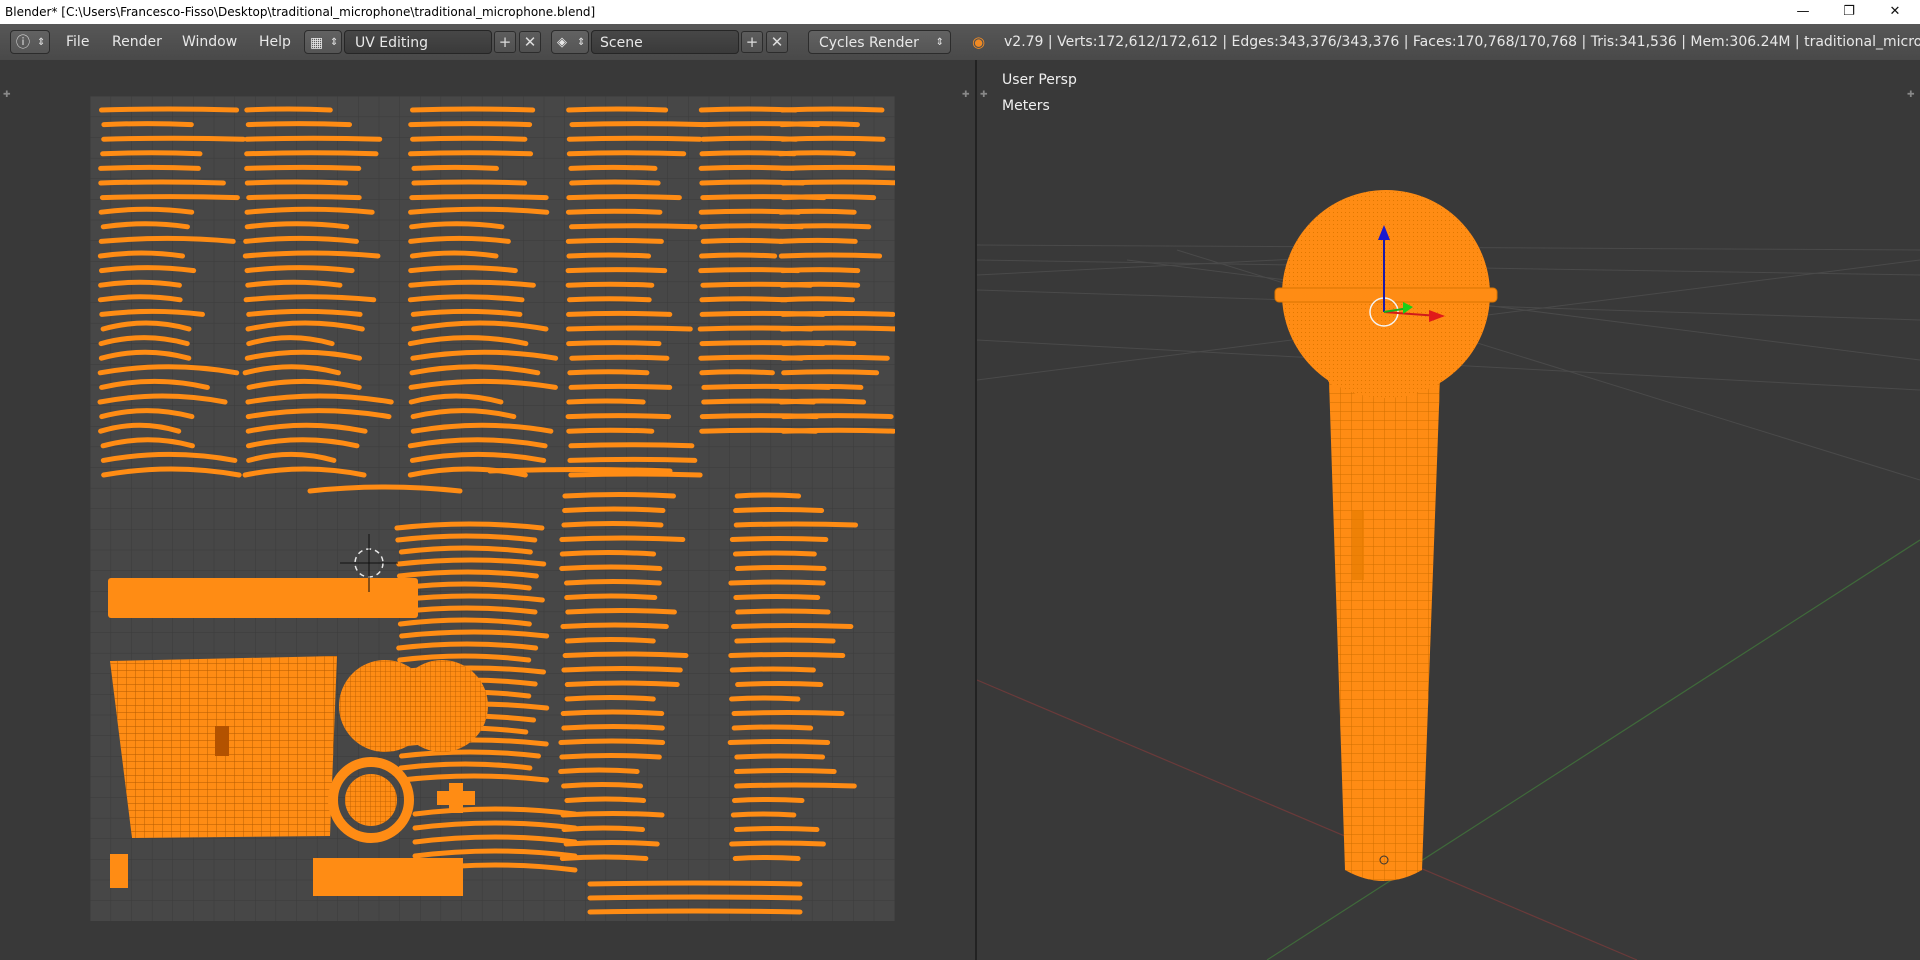 This screenshot has width=1920, height=960. What do you see at coordinates (1386, 535) in the screenshot?
I see `microphone-model` at bounding box center [1386, 535].